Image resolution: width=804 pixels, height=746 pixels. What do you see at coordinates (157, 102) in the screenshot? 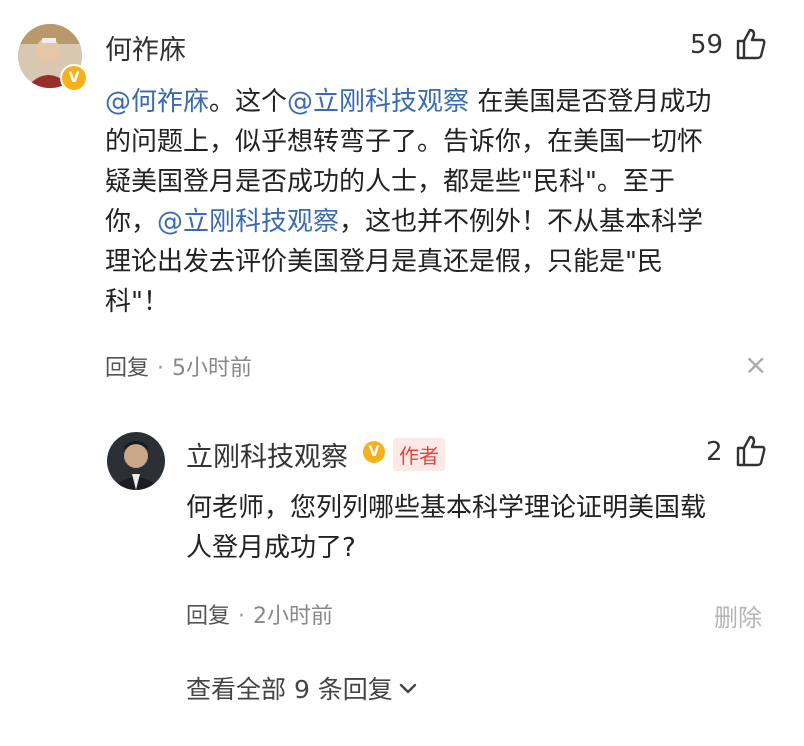
I see `mention-link: @何祚庥` at bounding box center [157, 102].